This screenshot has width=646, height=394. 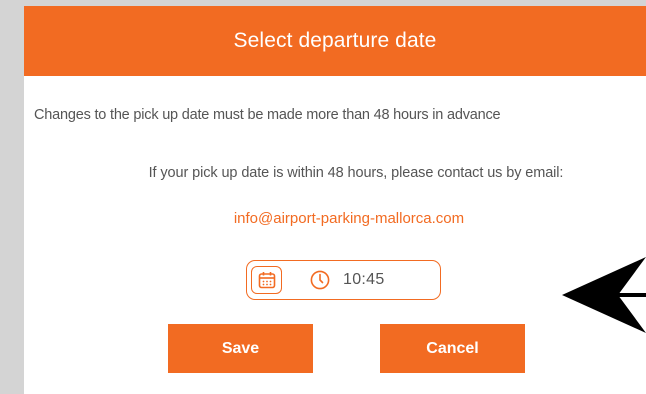 What do you see at coordinates (364, 280) in the screenshot?
I see `time-value: 10:45` at bounding box center [364, 280].